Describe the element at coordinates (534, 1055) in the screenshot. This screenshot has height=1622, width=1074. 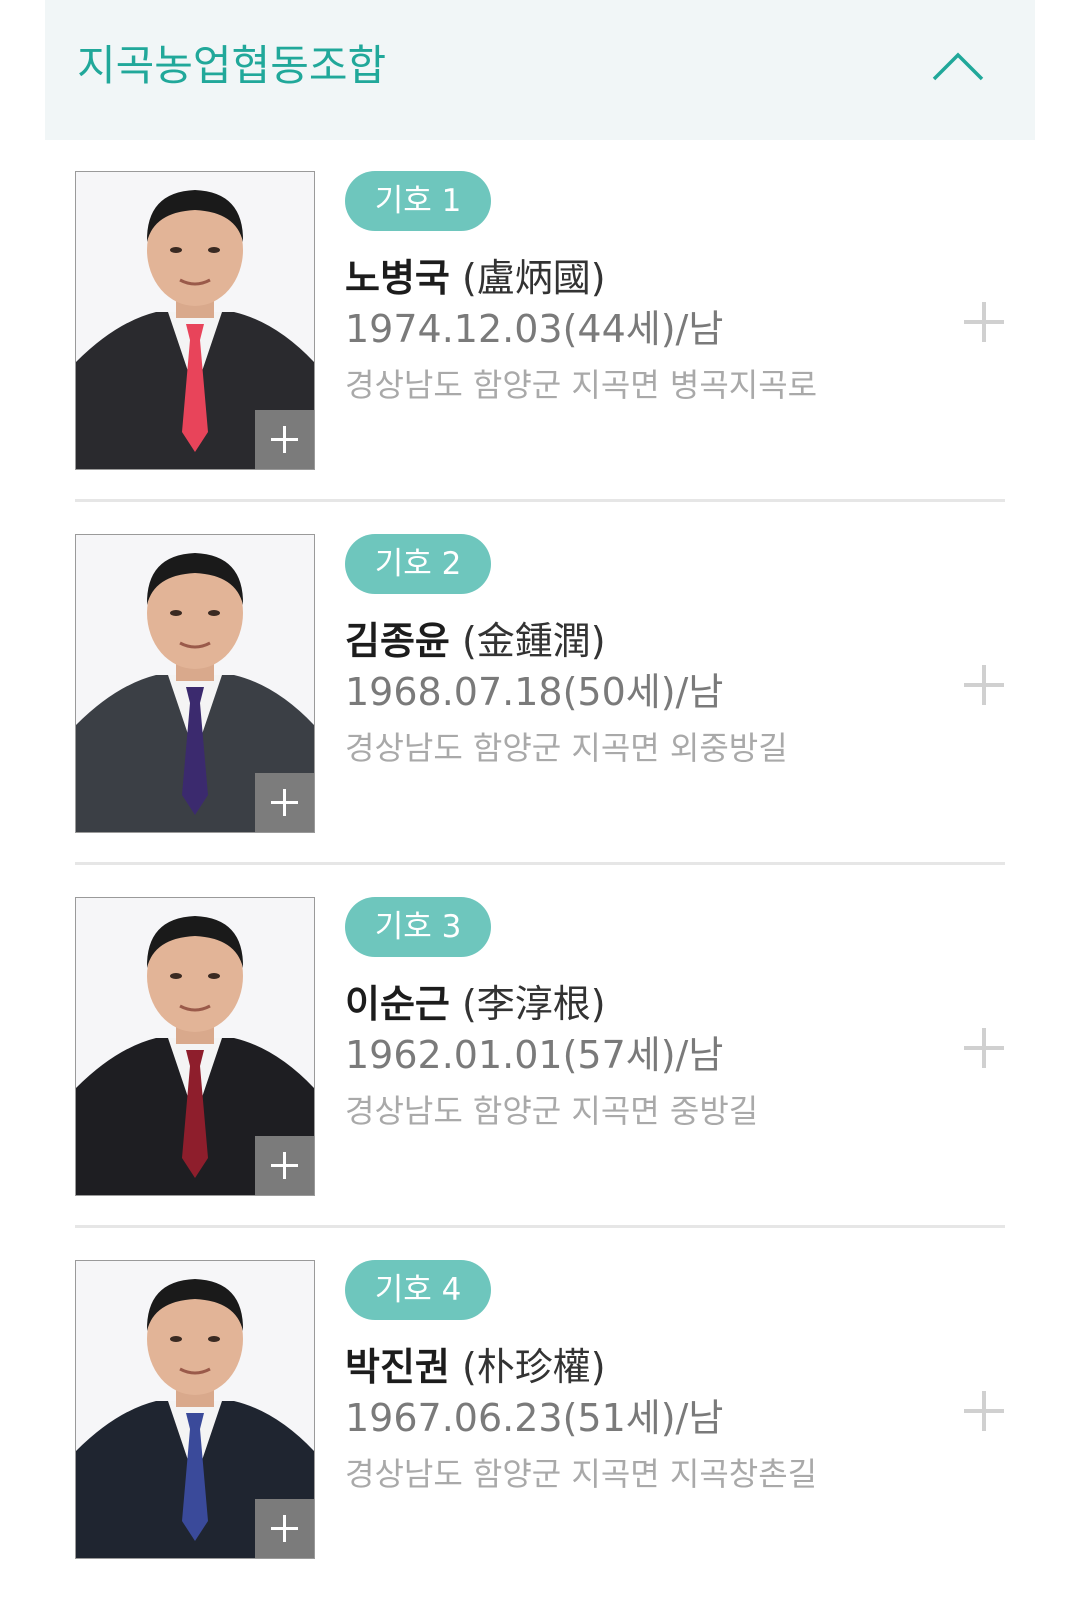
I see `candidate-birth-info: 1962.01.01(57세)/남` at that location.